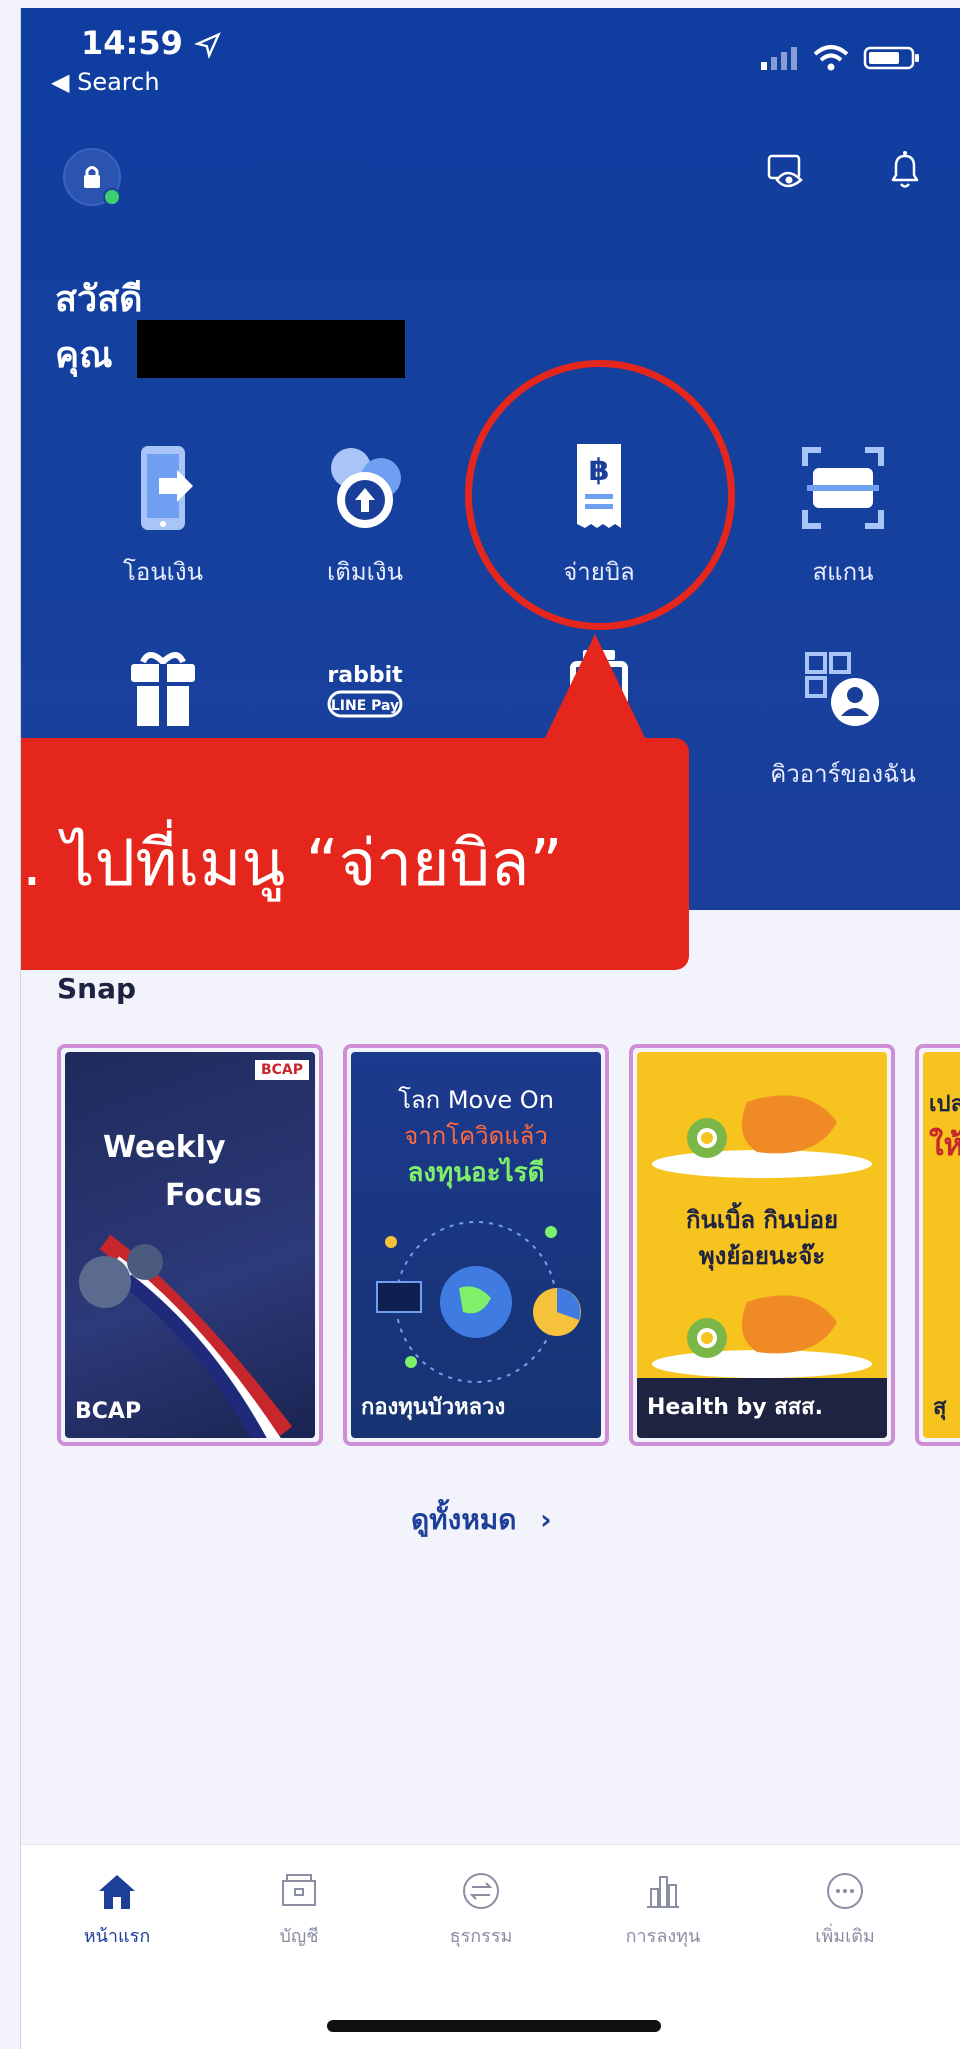 Image resolution: width=960 pixels, height=2049 pixels. I want to click on weekly-text: Weekly, so click(164, 1147).